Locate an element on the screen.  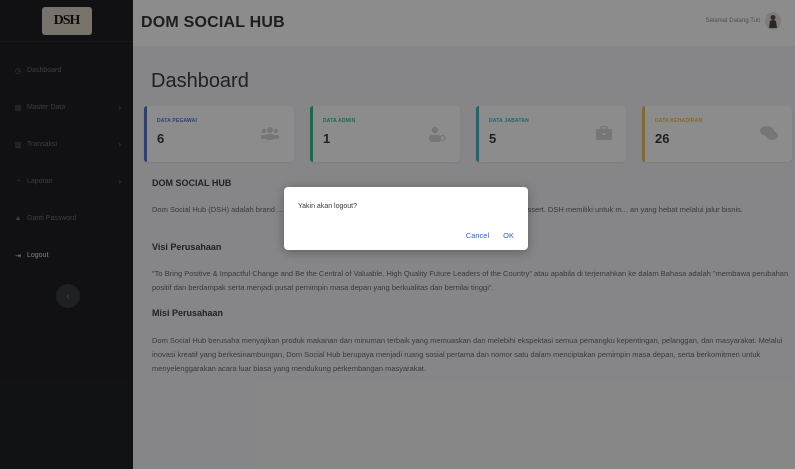
logout-confirm-dialog: Yakin akan logout? Cancel OK is located at coordinates (406, 218).